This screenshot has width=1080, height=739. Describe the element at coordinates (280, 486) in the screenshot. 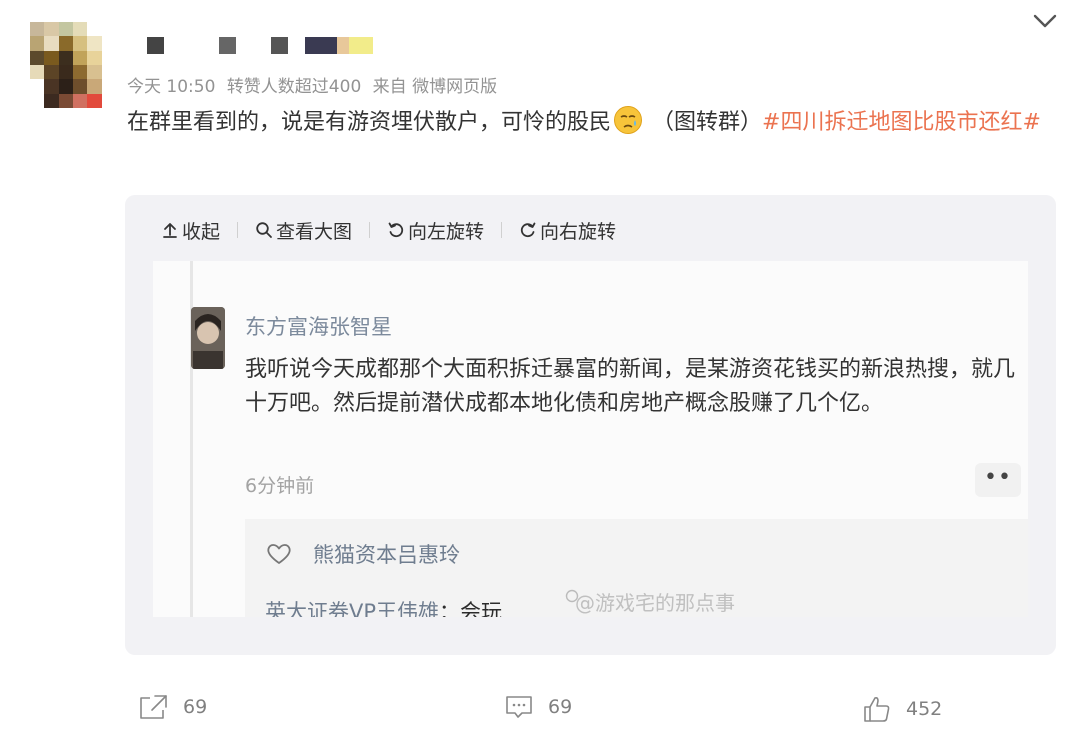

I see `comment-time: 6分钟前` at that location.